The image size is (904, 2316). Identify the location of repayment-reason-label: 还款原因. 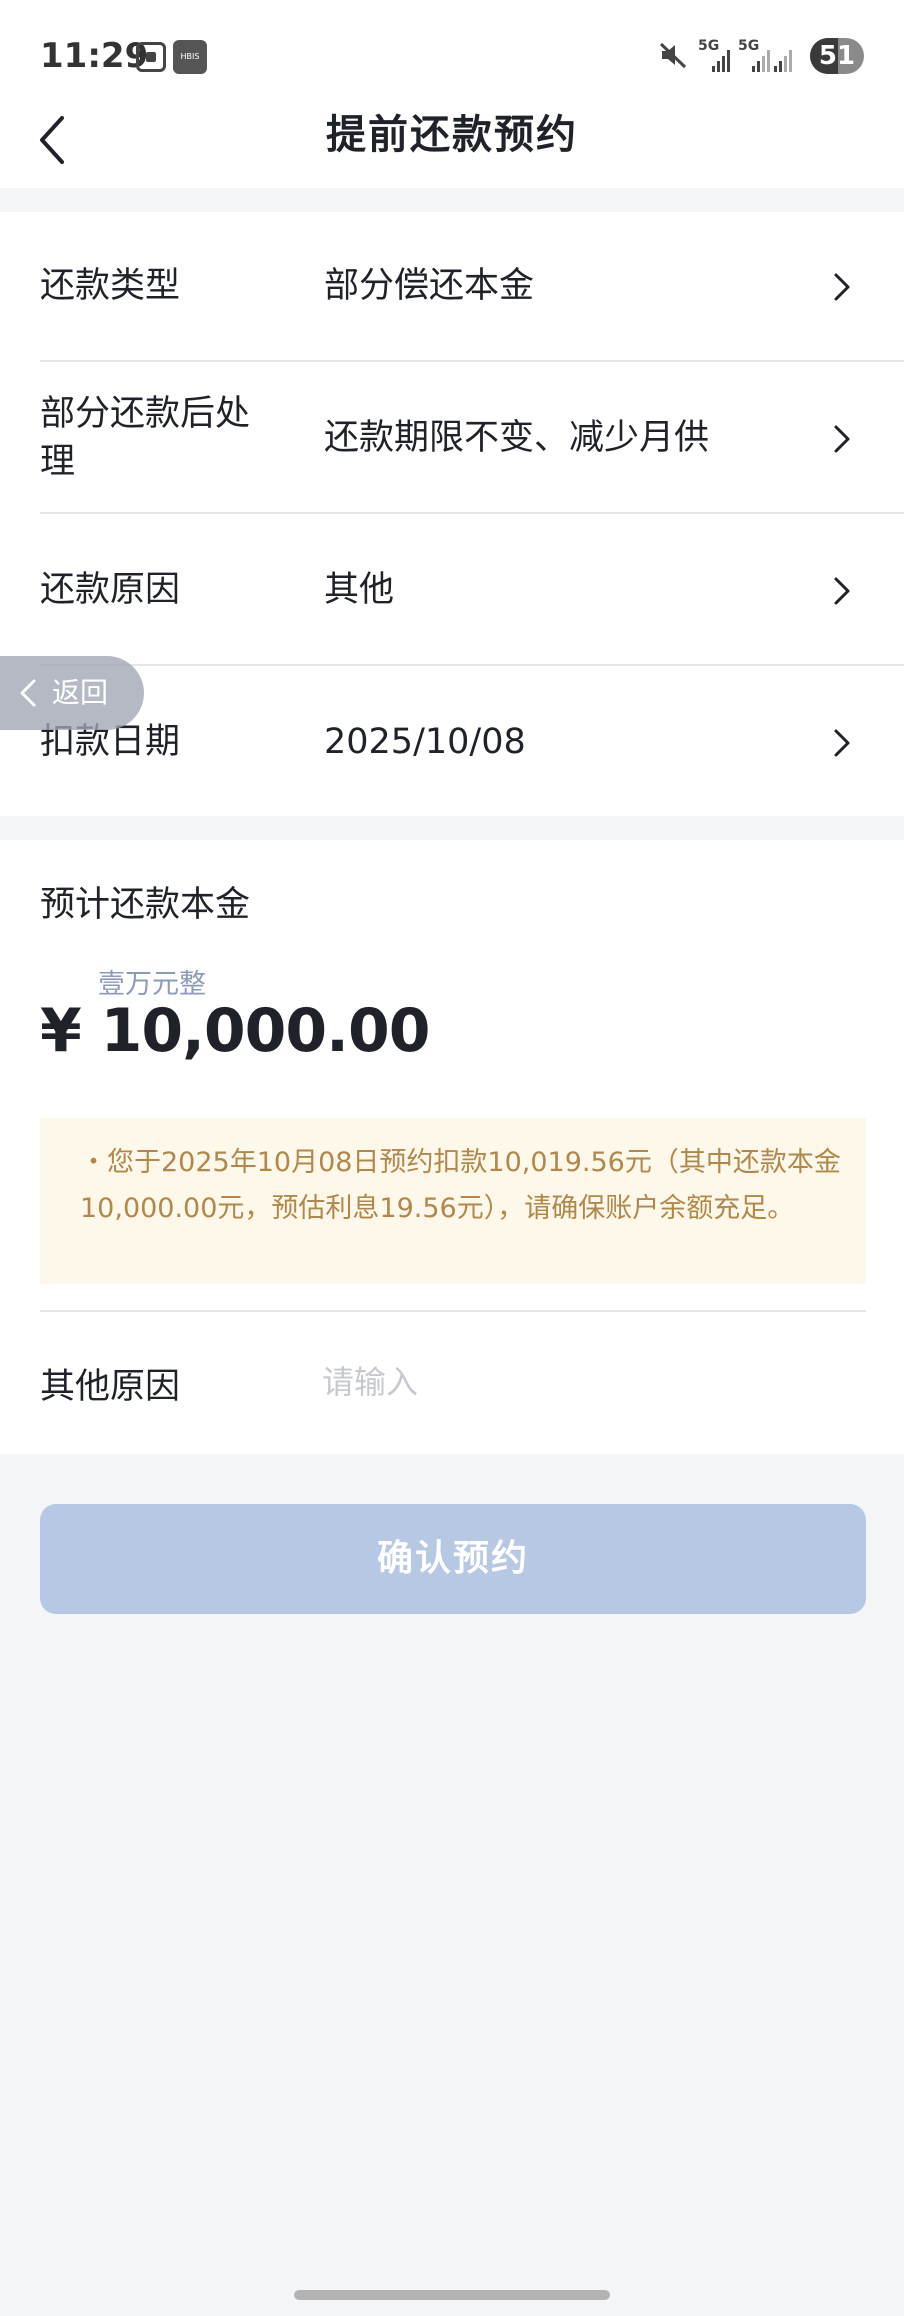
(110, 590).